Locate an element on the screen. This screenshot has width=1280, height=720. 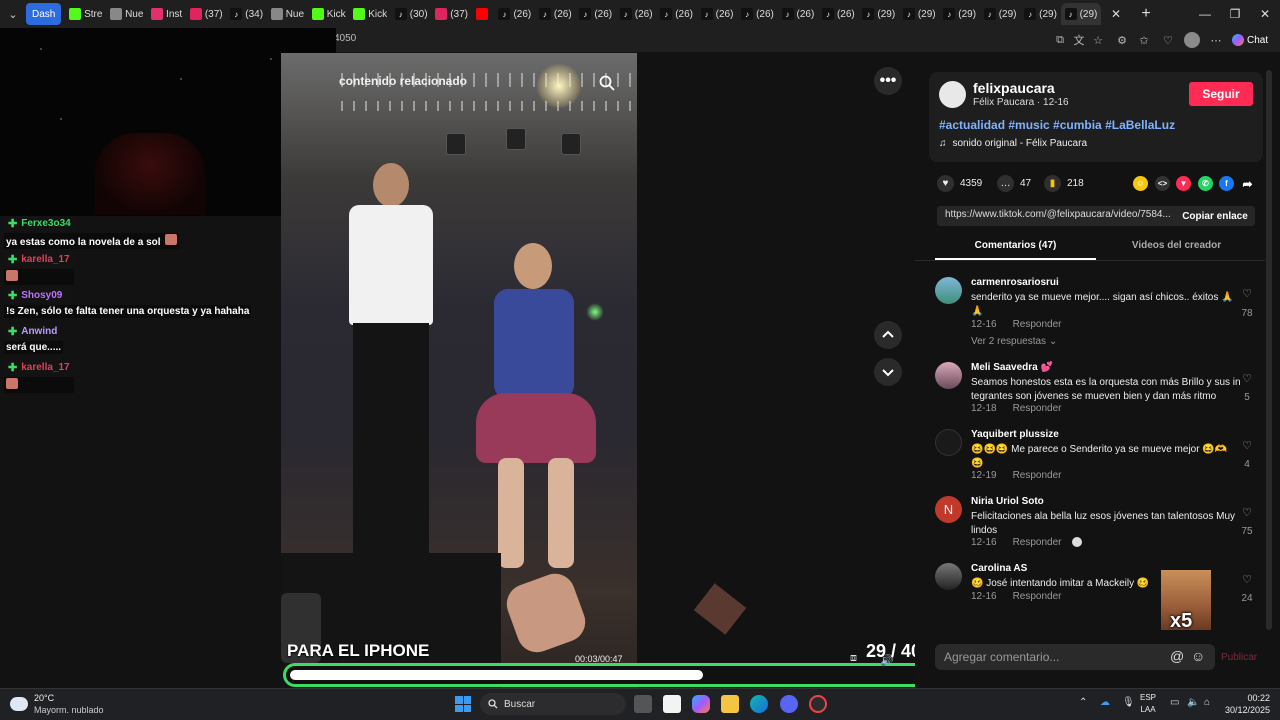
address-text: 4050 is located at coordinates (345, 38).